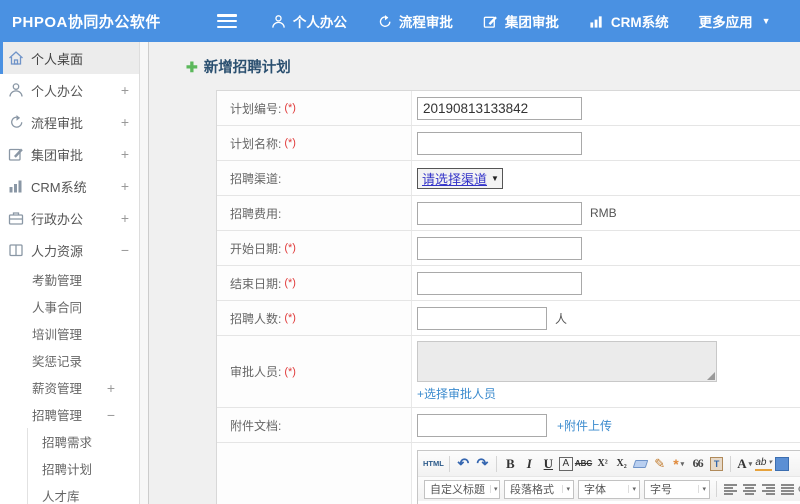  Describe the element at coordinates (482, 318) in the screenshot. I see `headcount-input` at that location.